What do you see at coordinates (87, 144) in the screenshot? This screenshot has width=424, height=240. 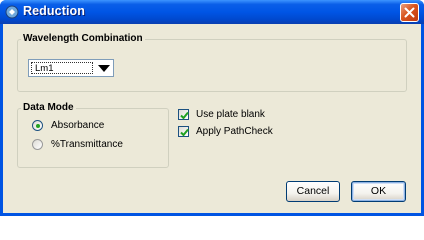 I see `transmittance-label: %Transmittance` at bounding box center [87, 144].